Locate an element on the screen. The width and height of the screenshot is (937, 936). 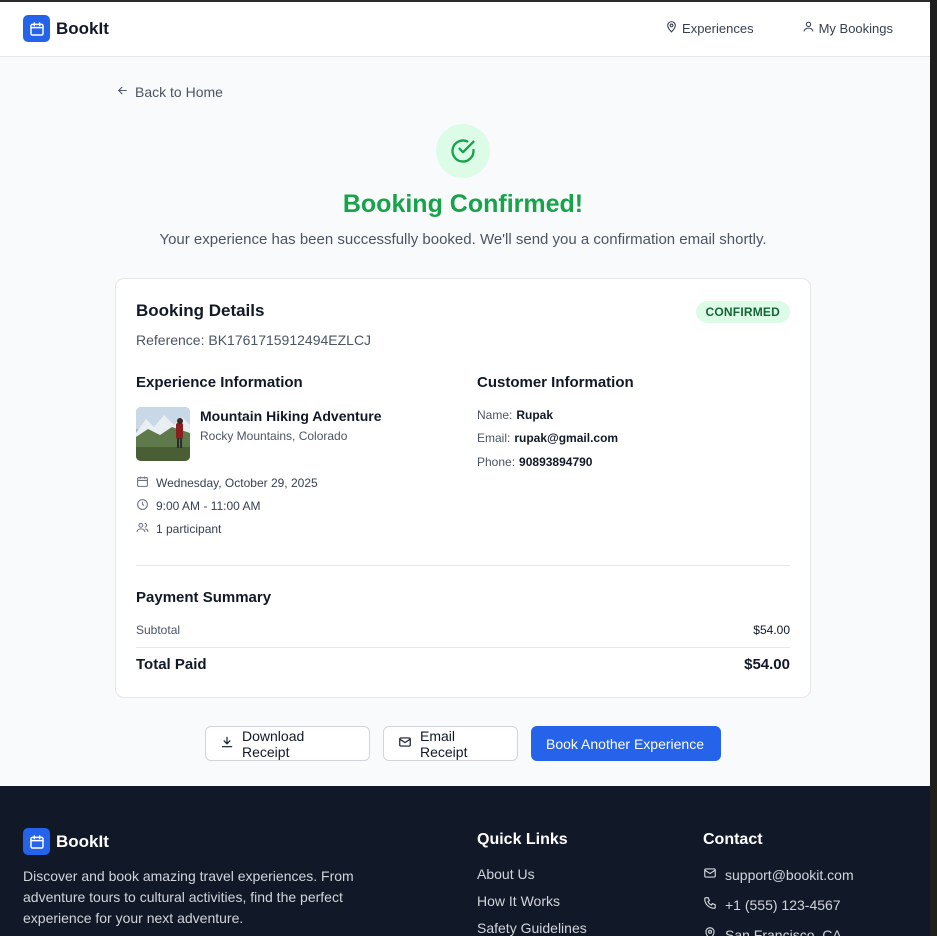
contact-address-text: San Francisco, CA is located at coordinates (783, 931).